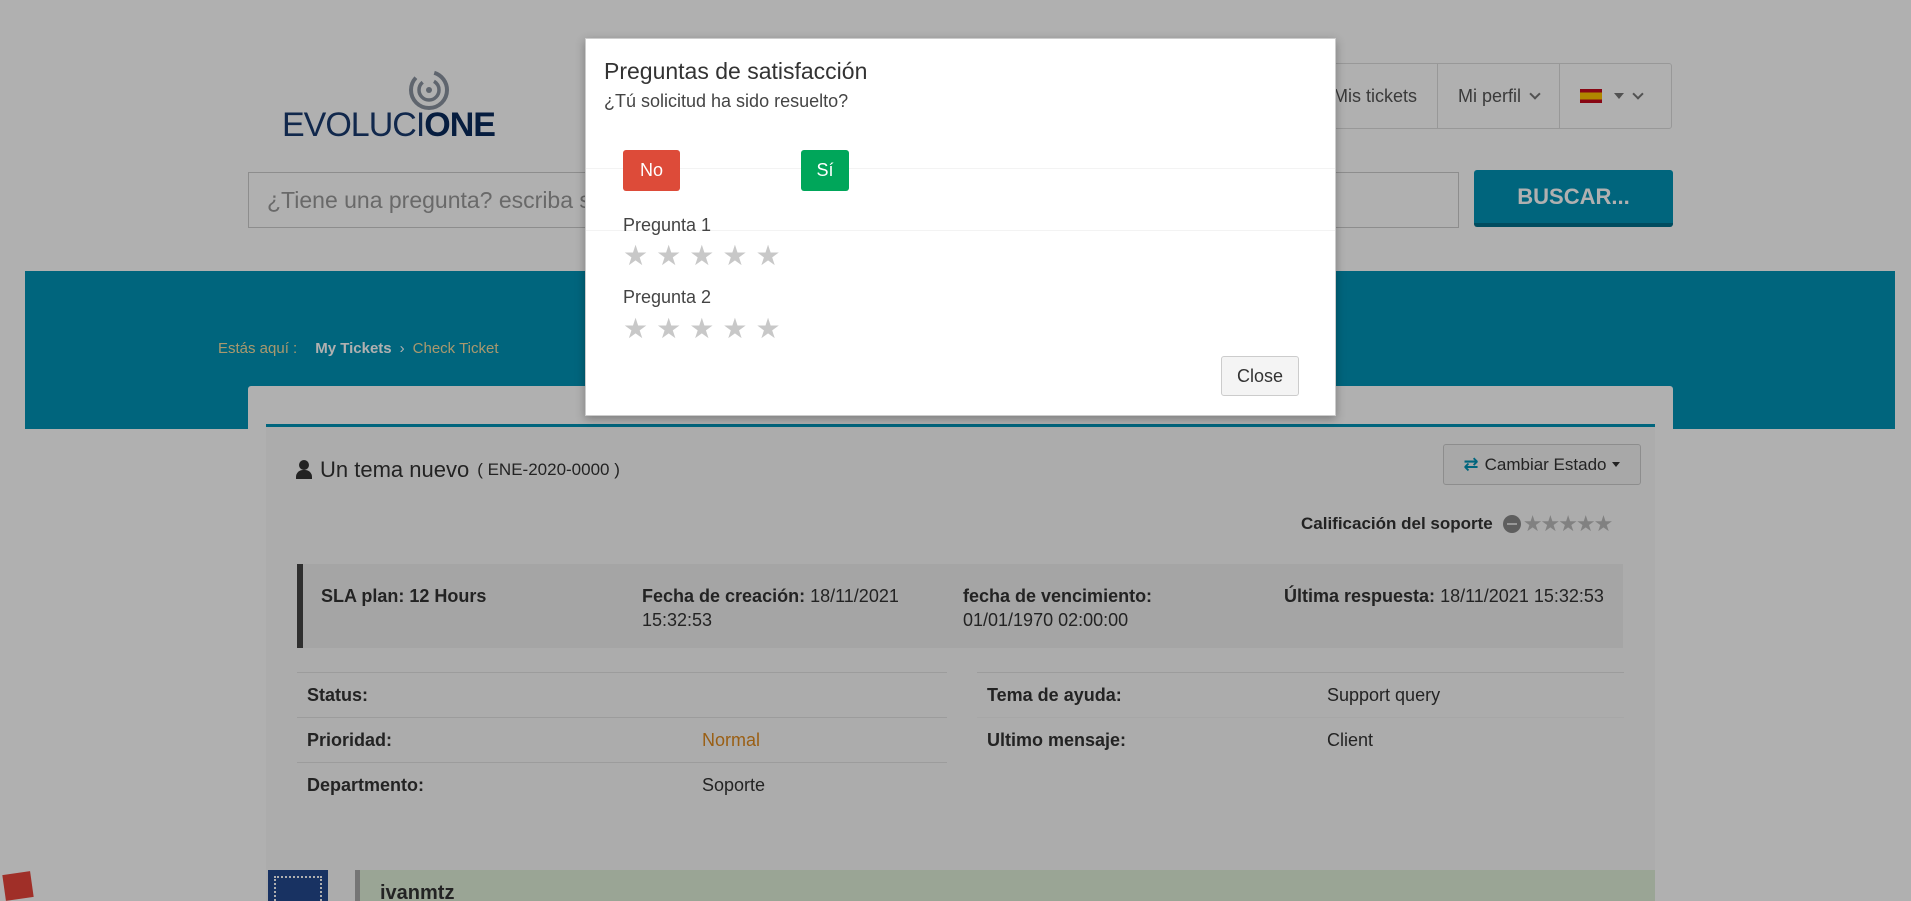 This screenshot has height=901, width=1911. What do you see at coordinates (726, 101) in the screenshot?
I see `modal-subtitle: ¿Tú solicitud ha sido resuelto?` at bounding box center [726, 101].